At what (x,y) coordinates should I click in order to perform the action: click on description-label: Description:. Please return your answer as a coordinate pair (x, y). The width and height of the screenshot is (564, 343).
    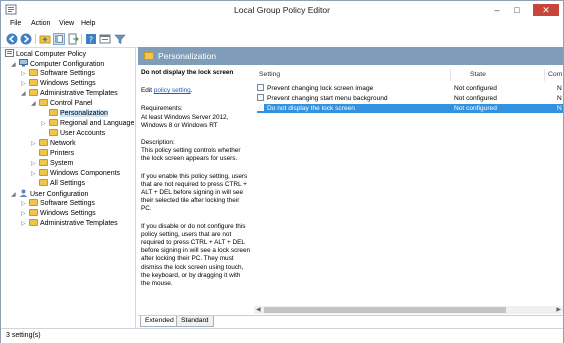
    Looking at the image, I should click on (158, 143).